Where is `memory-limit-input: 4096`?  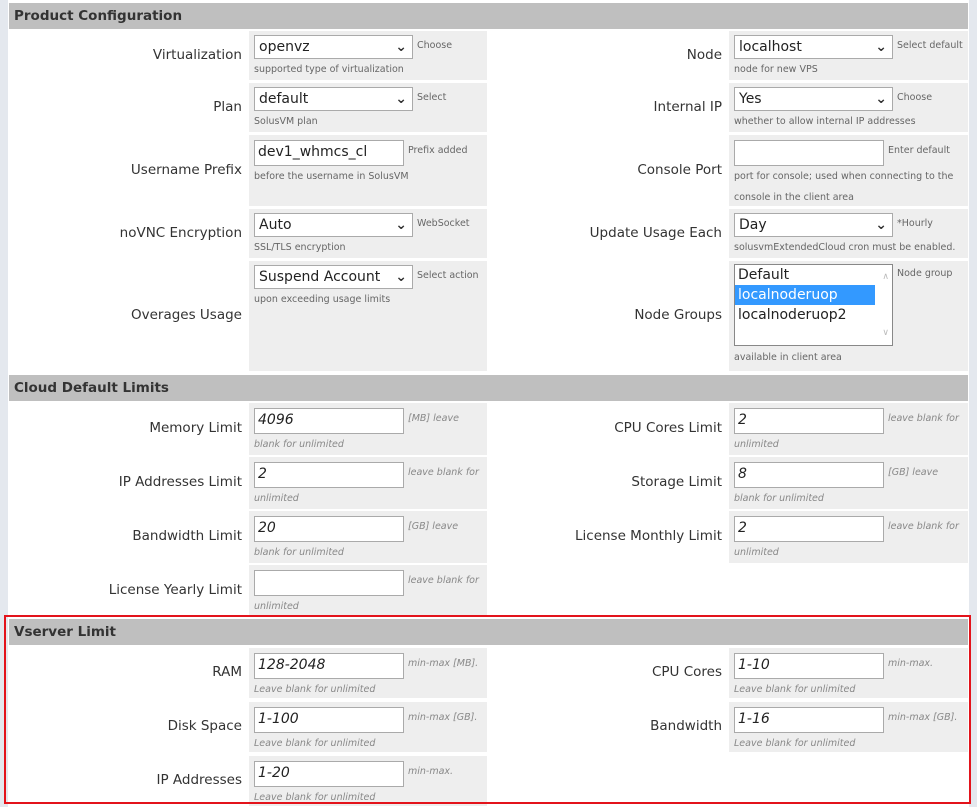
memory-limit-input: 4096 is located at coordinates (329, 421).